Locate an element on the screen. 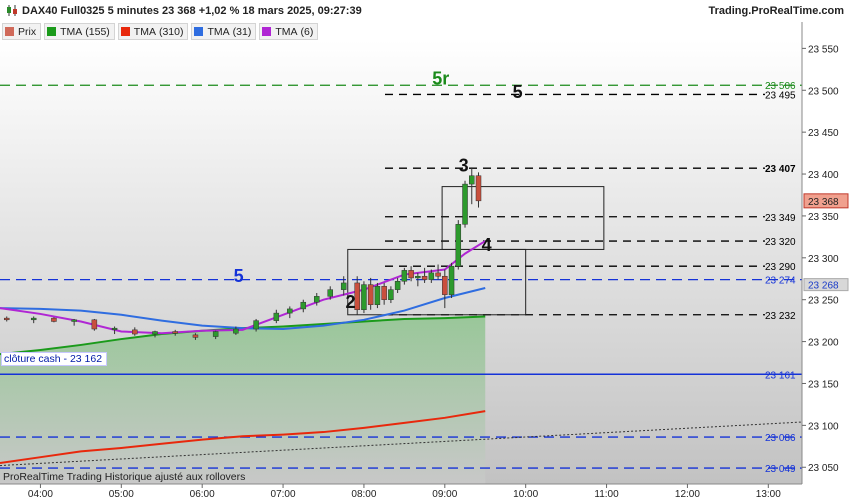  cash-close-label: clôture cash - 23 162 is located at coordinates (54, 359).